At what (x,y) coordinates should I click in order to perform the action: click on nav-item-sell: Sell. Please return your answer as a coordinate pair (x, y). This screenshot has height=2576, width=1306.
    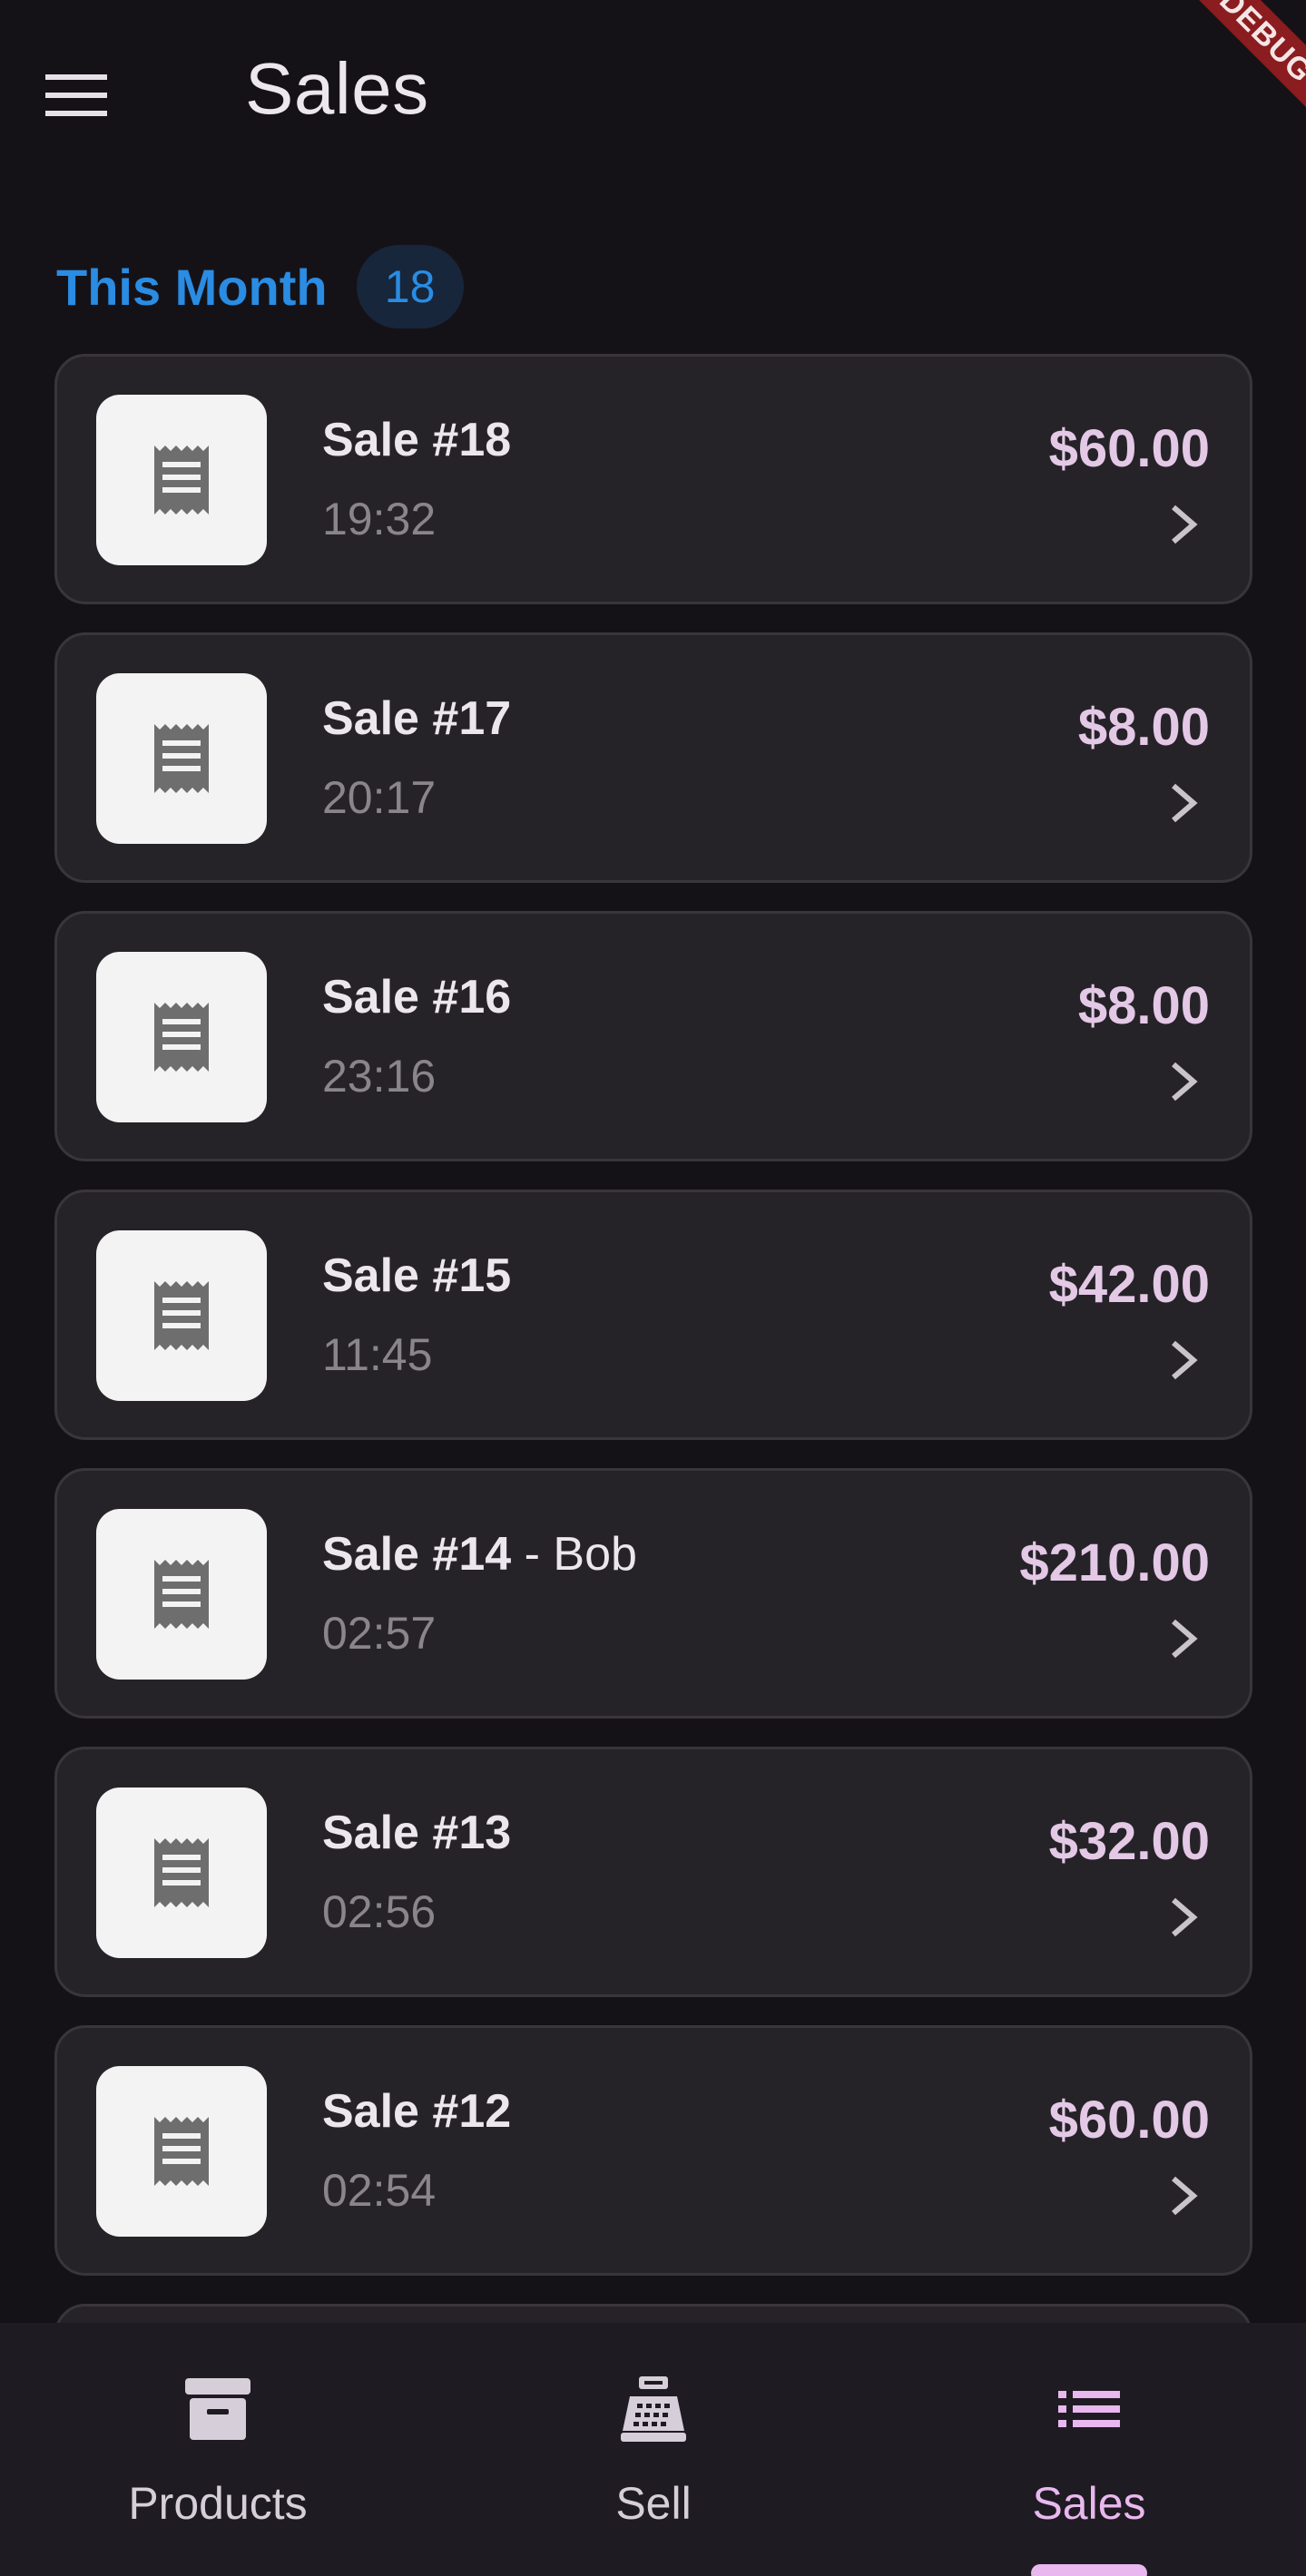
    Looking at the image, I should click on (653, 2449).